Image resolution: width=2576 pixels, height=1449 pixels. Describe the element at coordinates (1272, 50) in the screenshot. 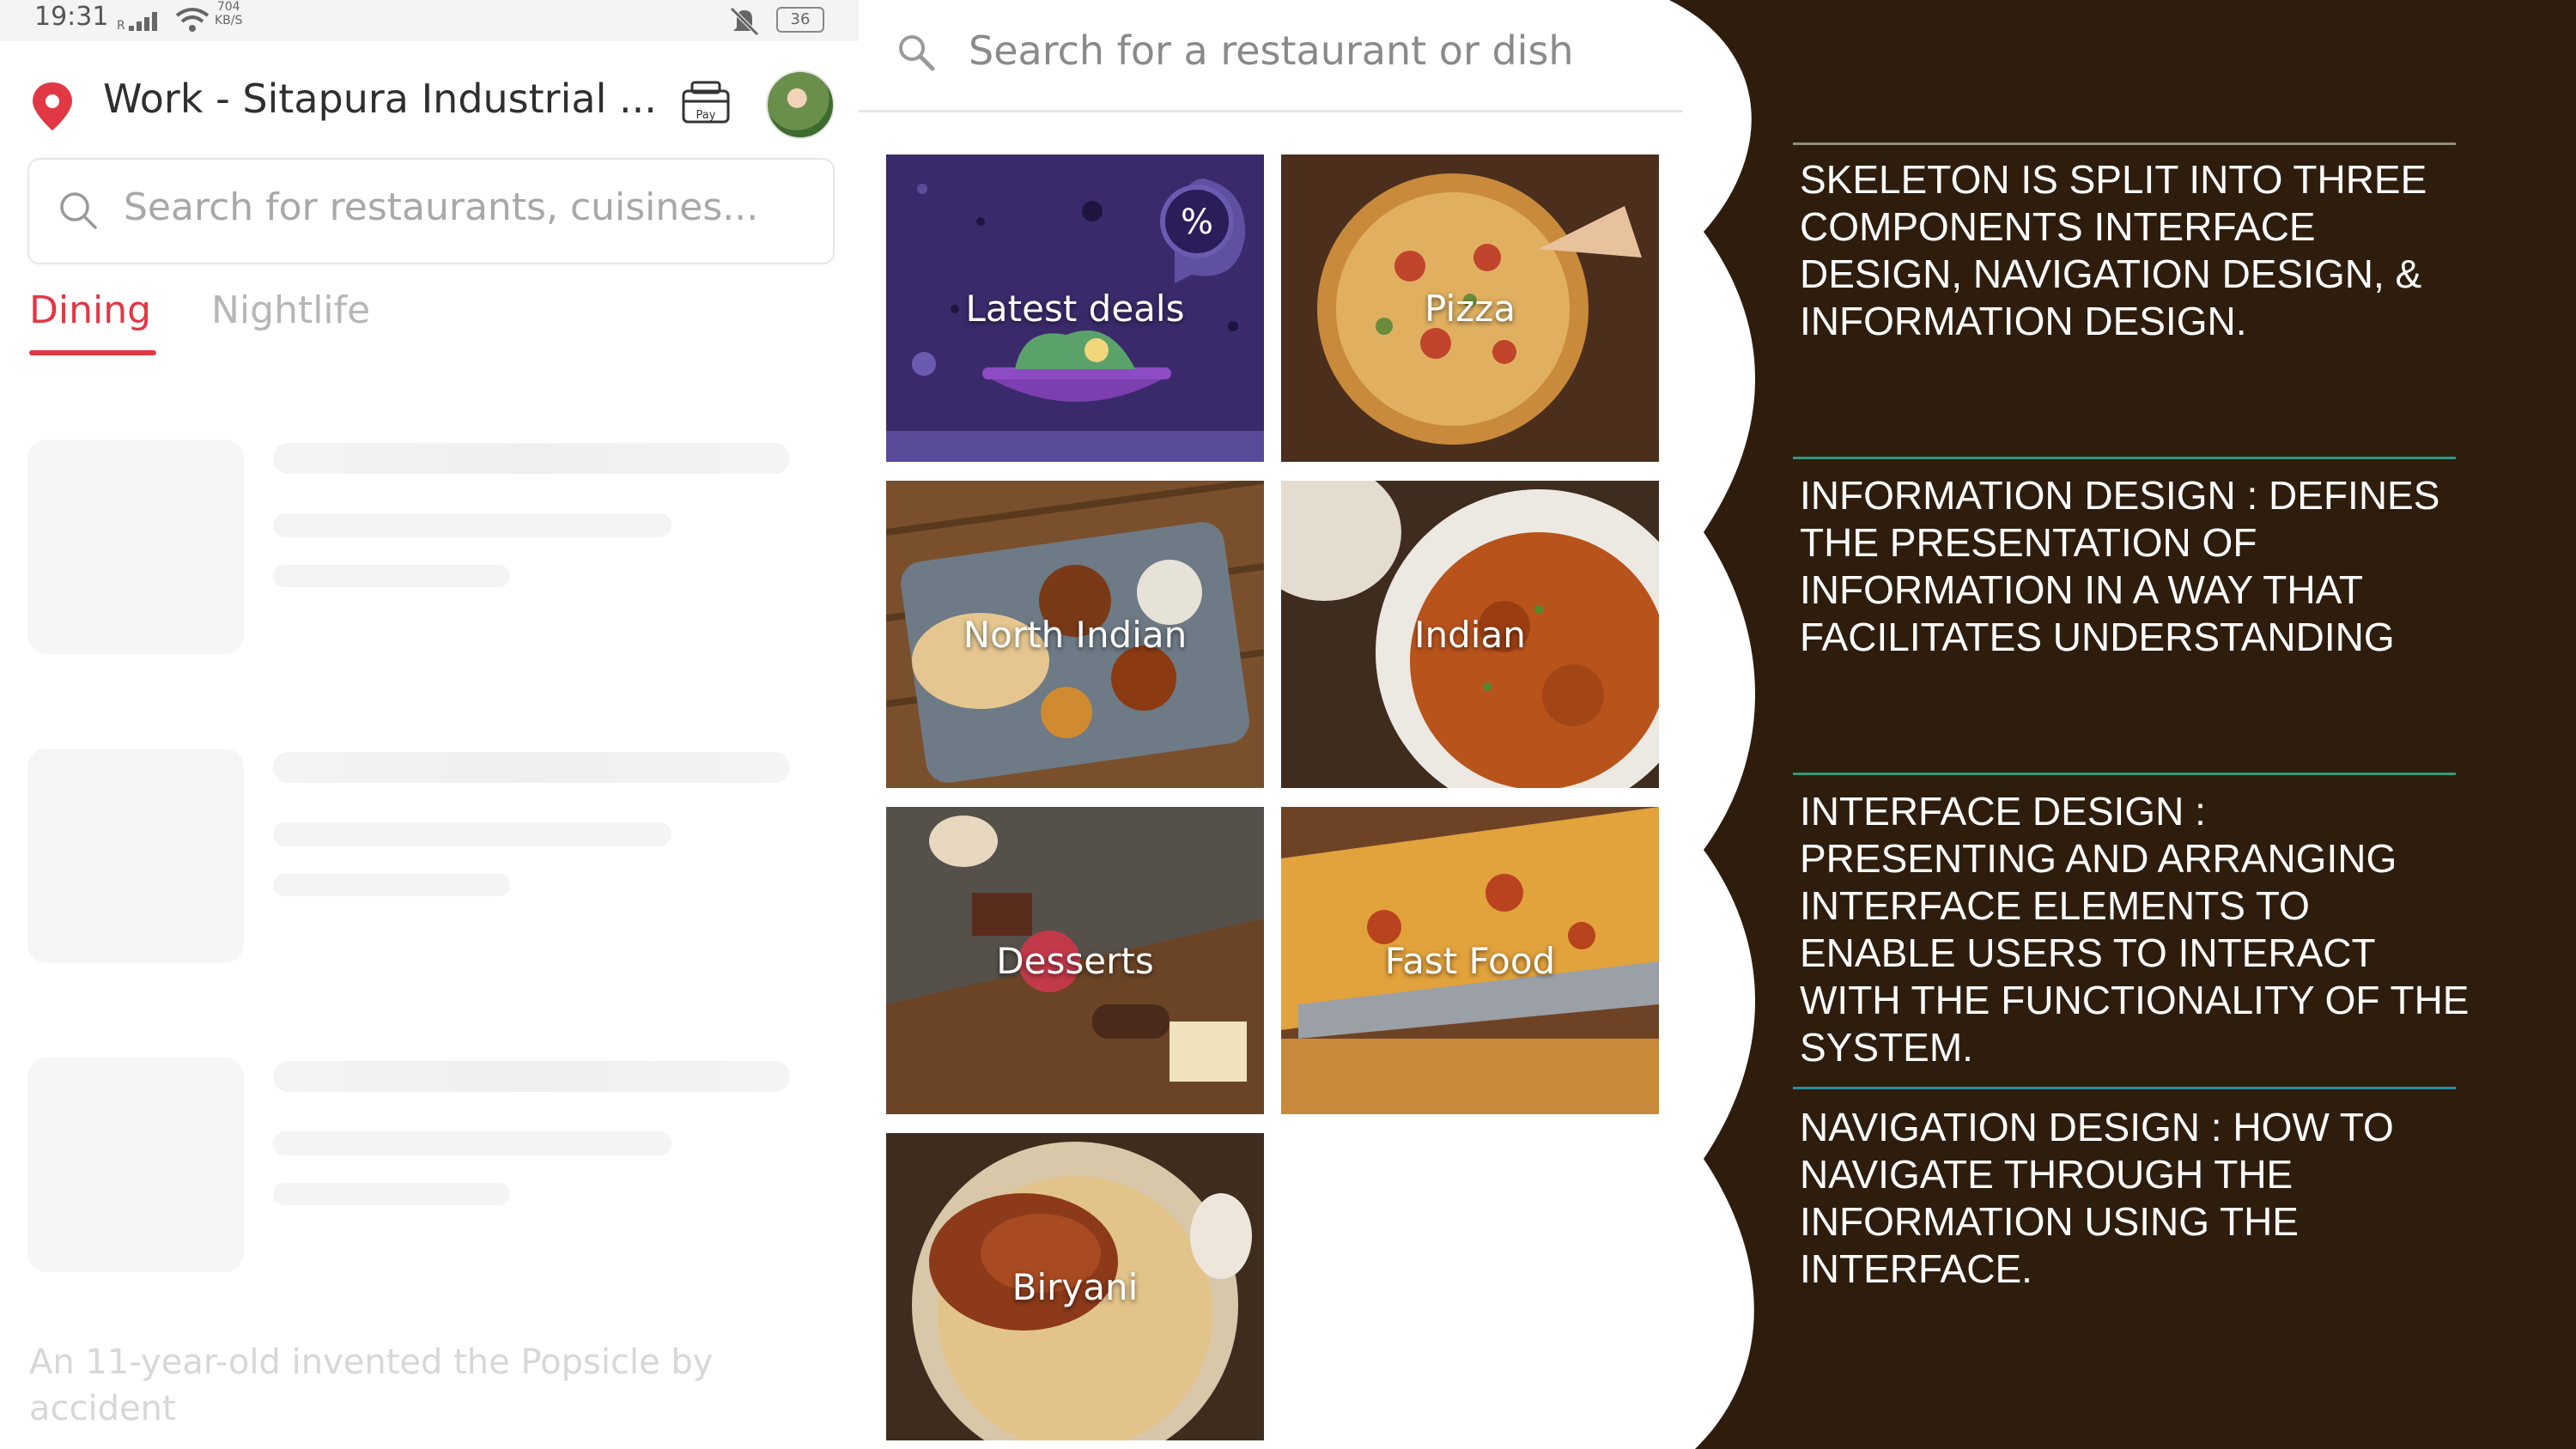

I see `search-placeholder: Search for a restaurant or dish` at that location.